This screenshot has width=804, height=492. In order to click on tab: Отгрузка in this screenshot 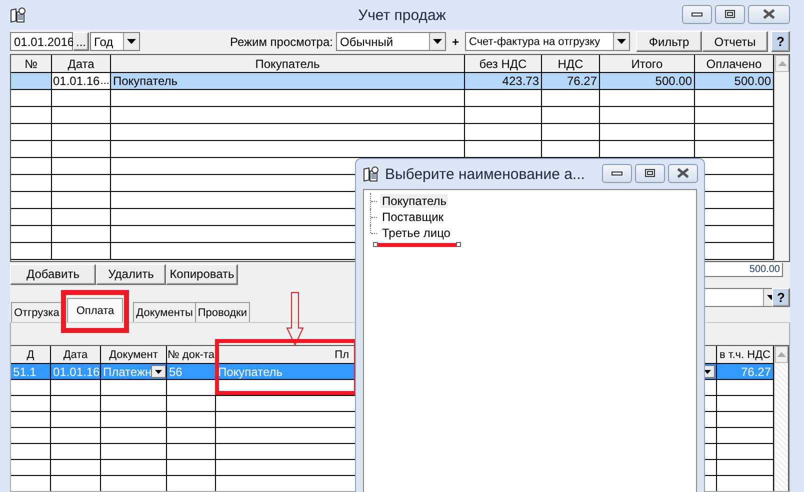, I will do `click(36, 312)`.